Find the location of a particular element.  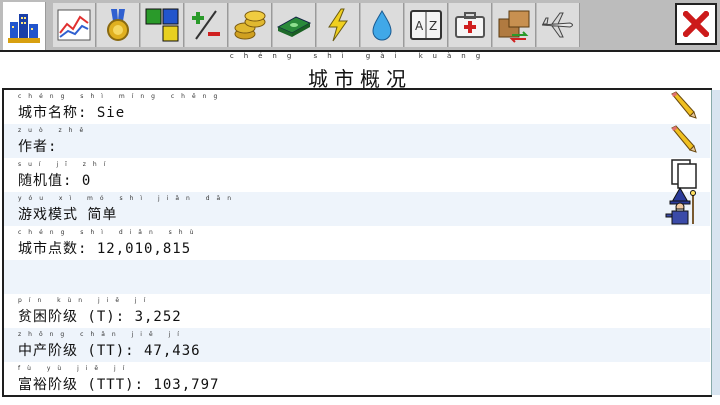

row-pinyin: yóu xì mó shì jiǎn dān is located at coordinates (128, 198).